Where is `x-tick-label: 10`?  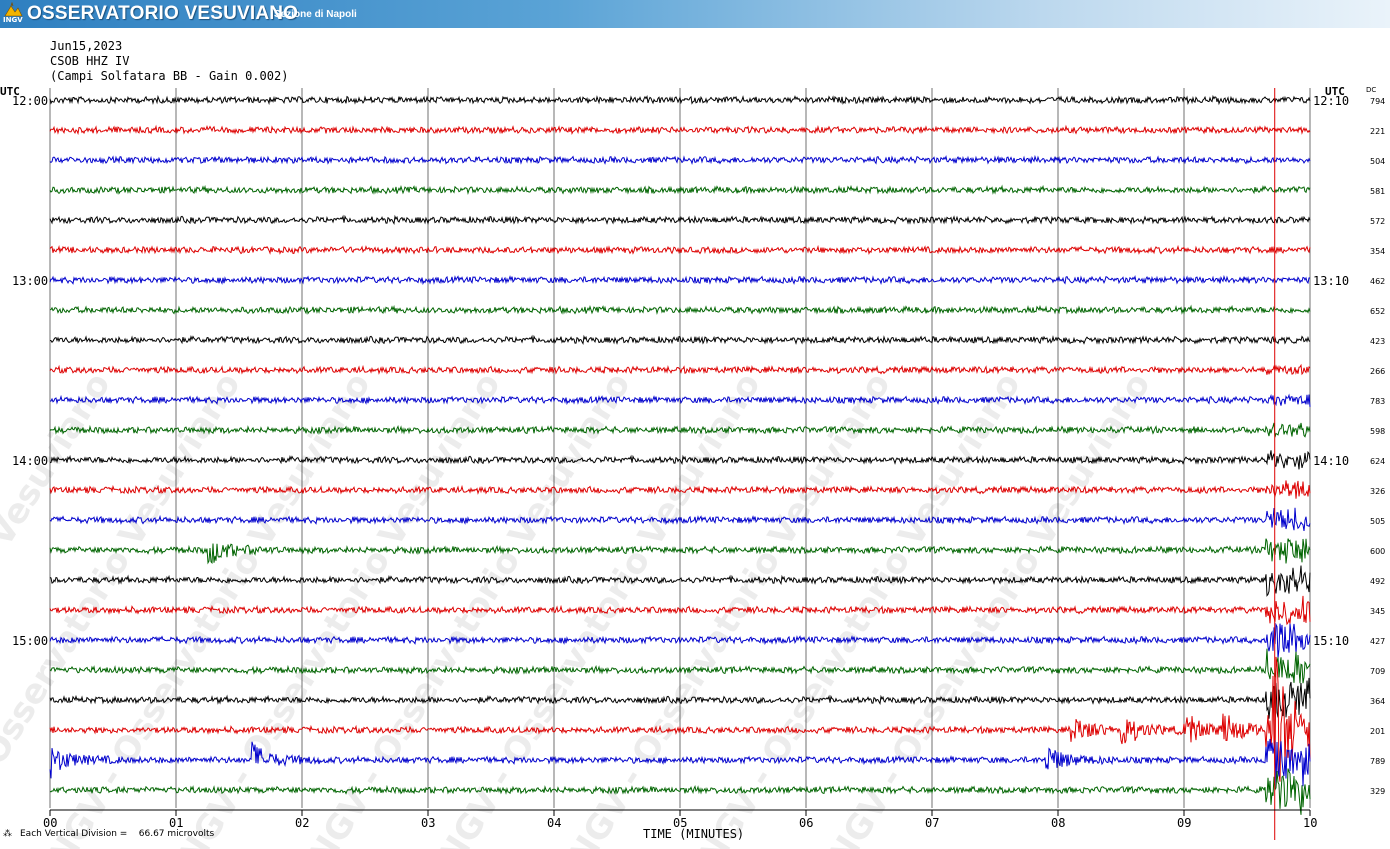 x-tick-label: 10 is located at coordinates (1310, 823).